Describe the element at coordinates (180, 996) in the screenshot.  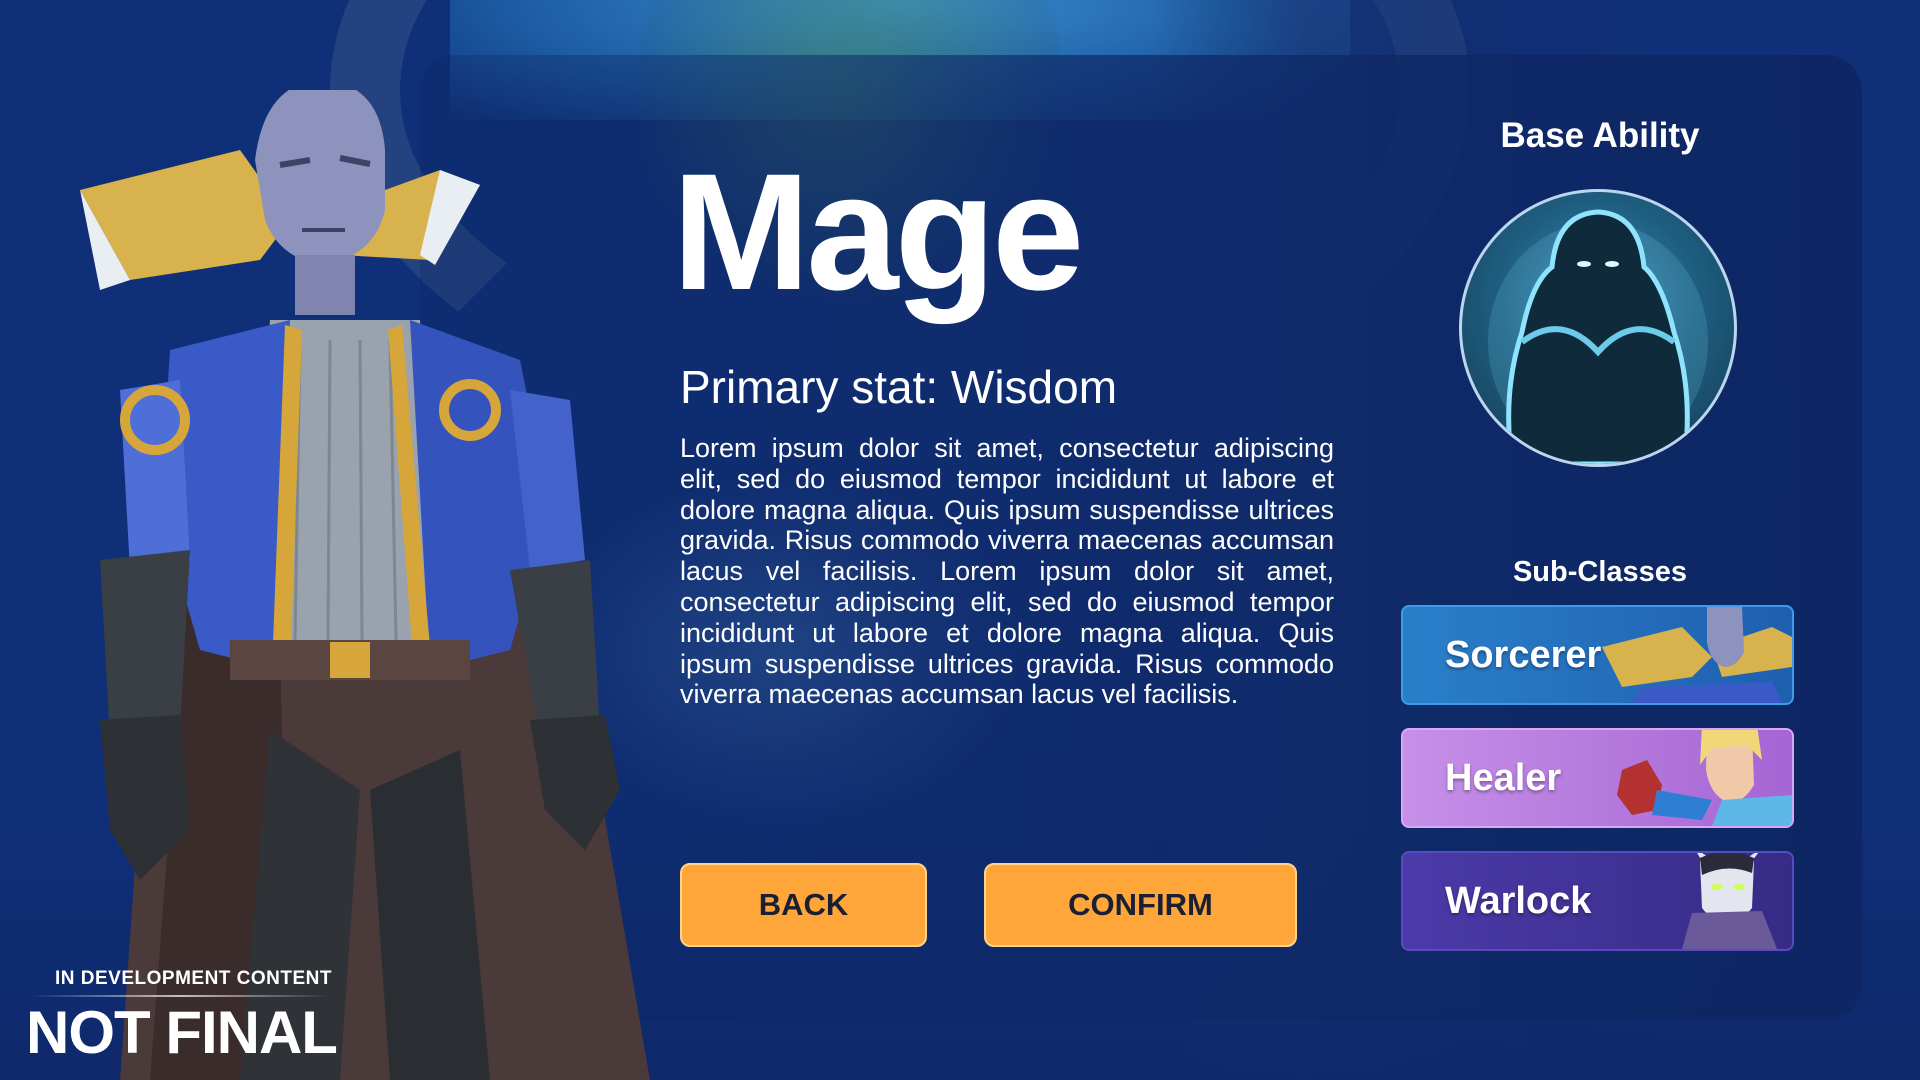
I see `watermark-divider` at that location.